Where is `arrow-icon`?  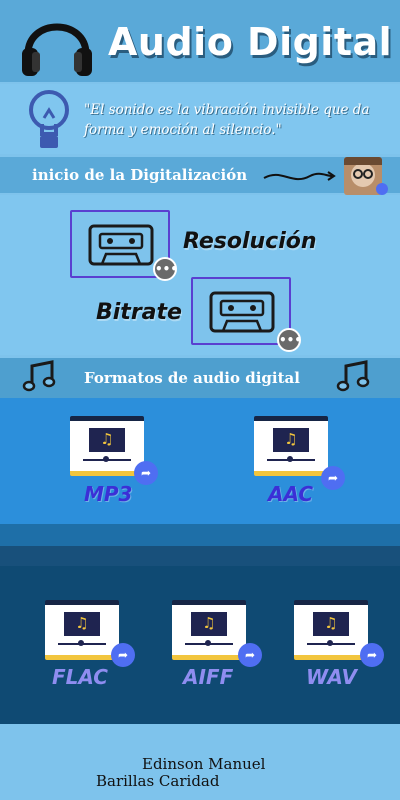 arrow-icon is located at coordinates (301, 176).